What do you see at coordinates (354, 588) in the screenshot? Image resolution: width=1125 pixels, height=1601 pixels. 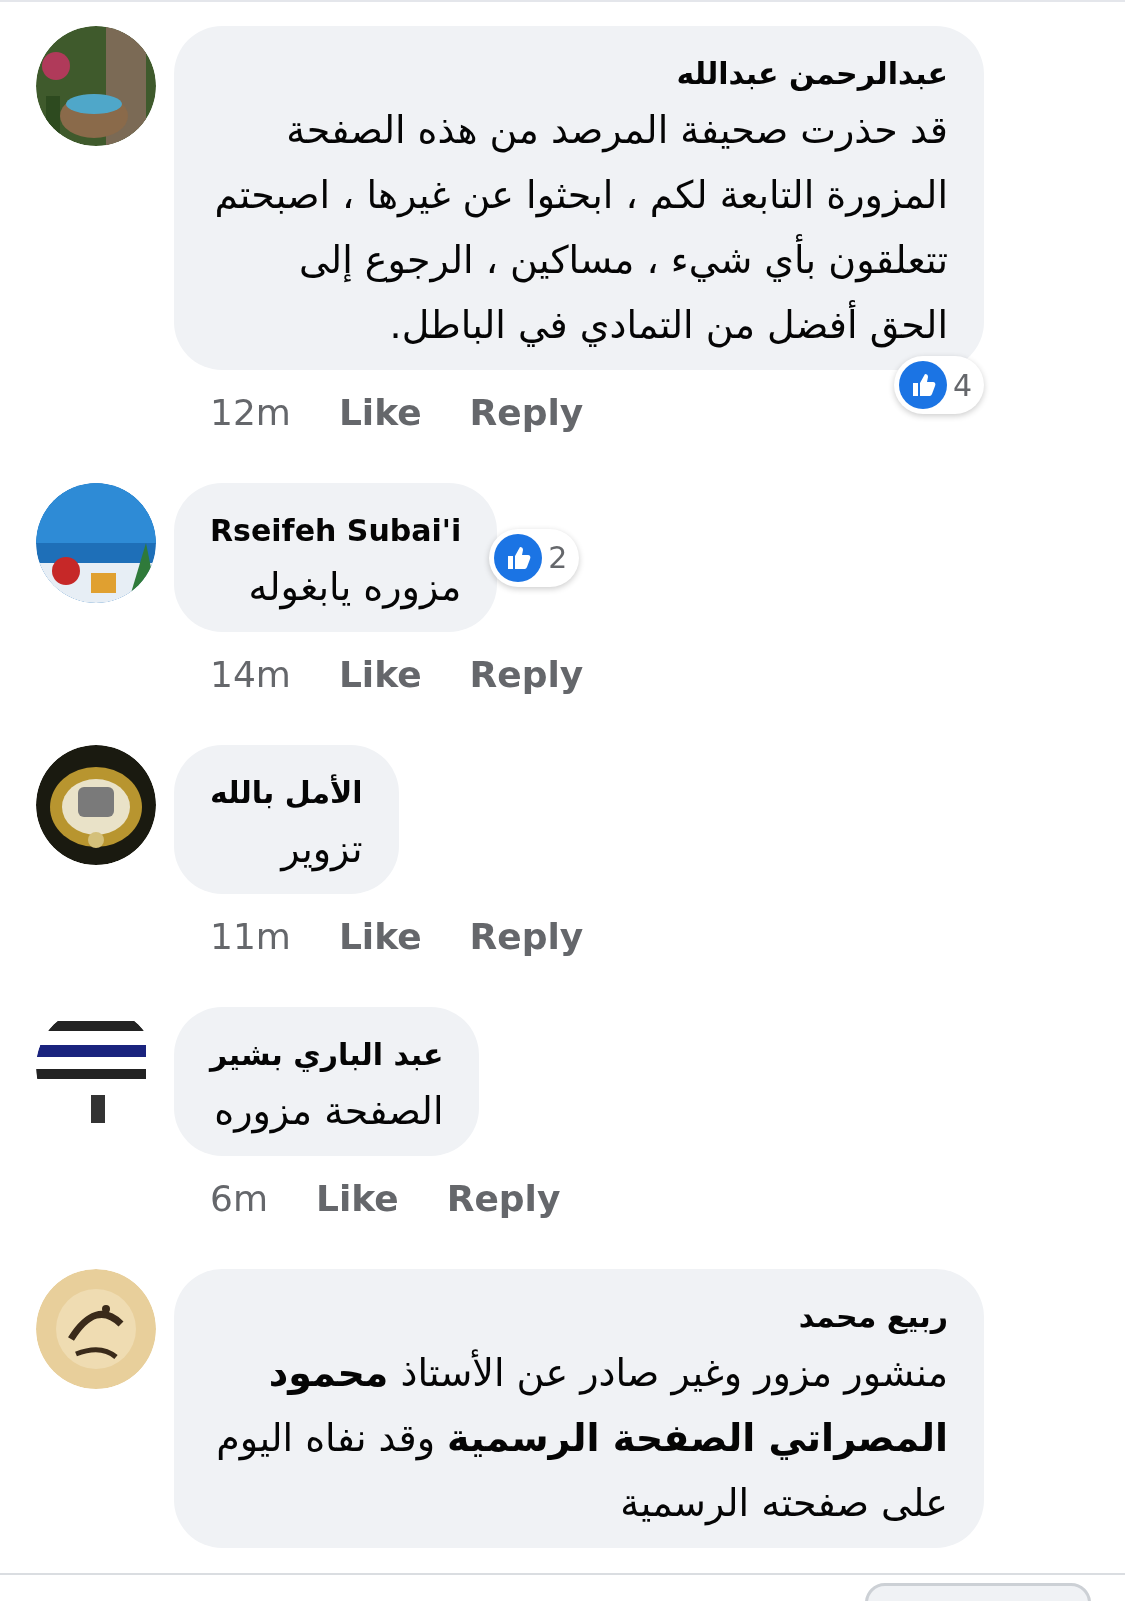 I see `comment-text: مزوره يابغوله` at bounding box center [354, 588].